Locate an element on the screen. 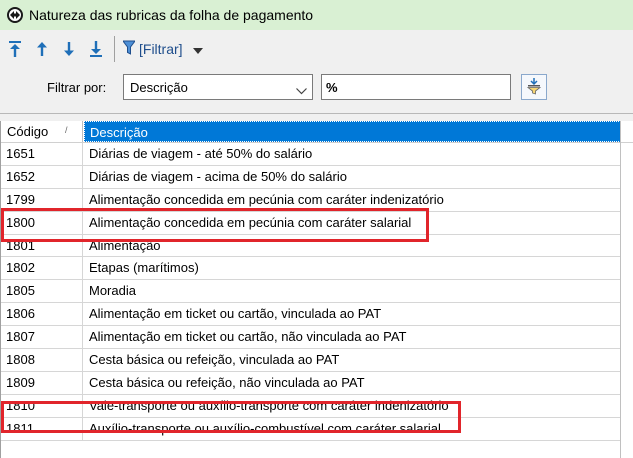  filter-text-input: % is located at coordinates (416, 87).